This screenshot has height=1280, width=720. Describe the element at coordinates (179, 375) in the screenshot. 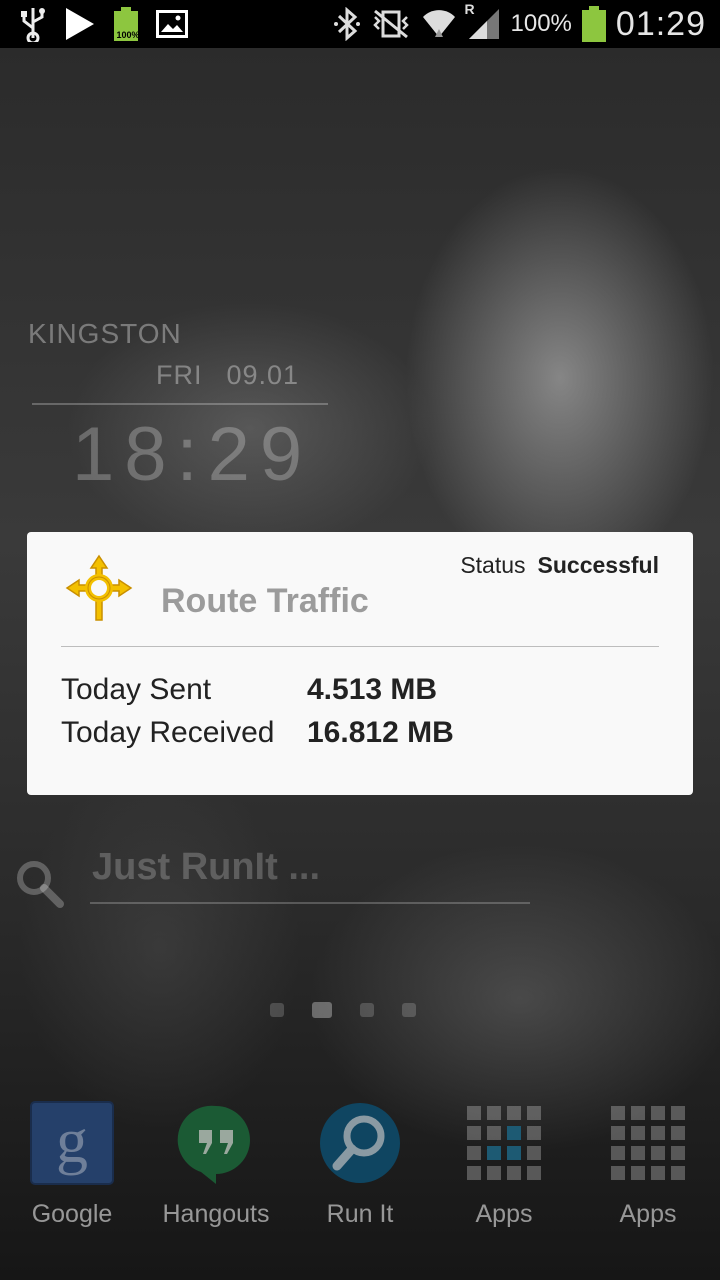

I see `clock-day: FRI` at that location.